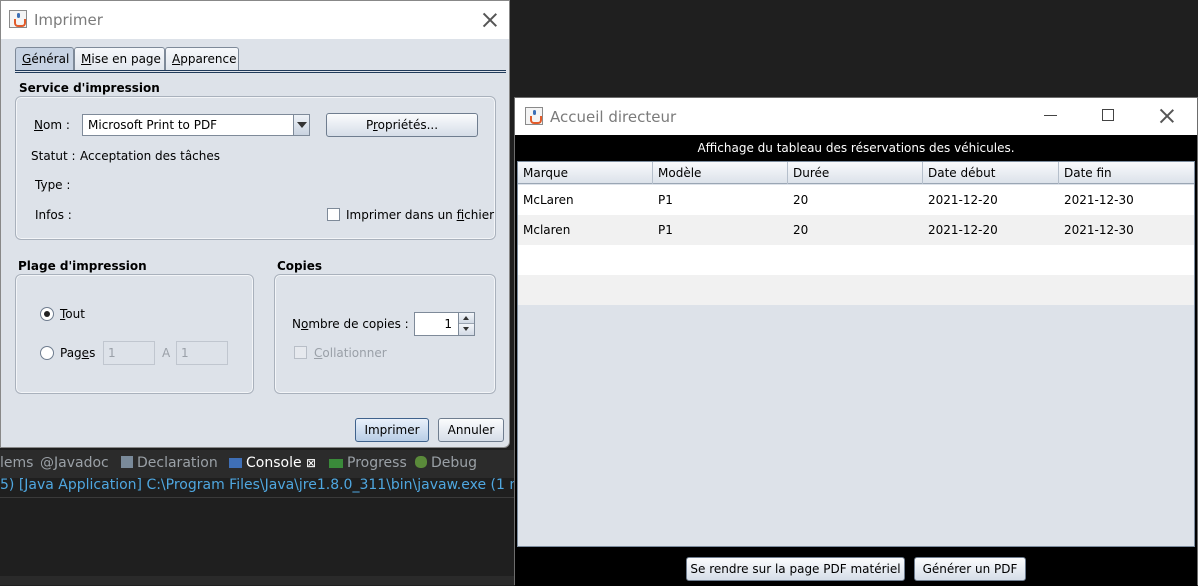 The height and width of the screenshot is (586, 1198). I want to click on column-header-duree: Durée, so click(855, 173).